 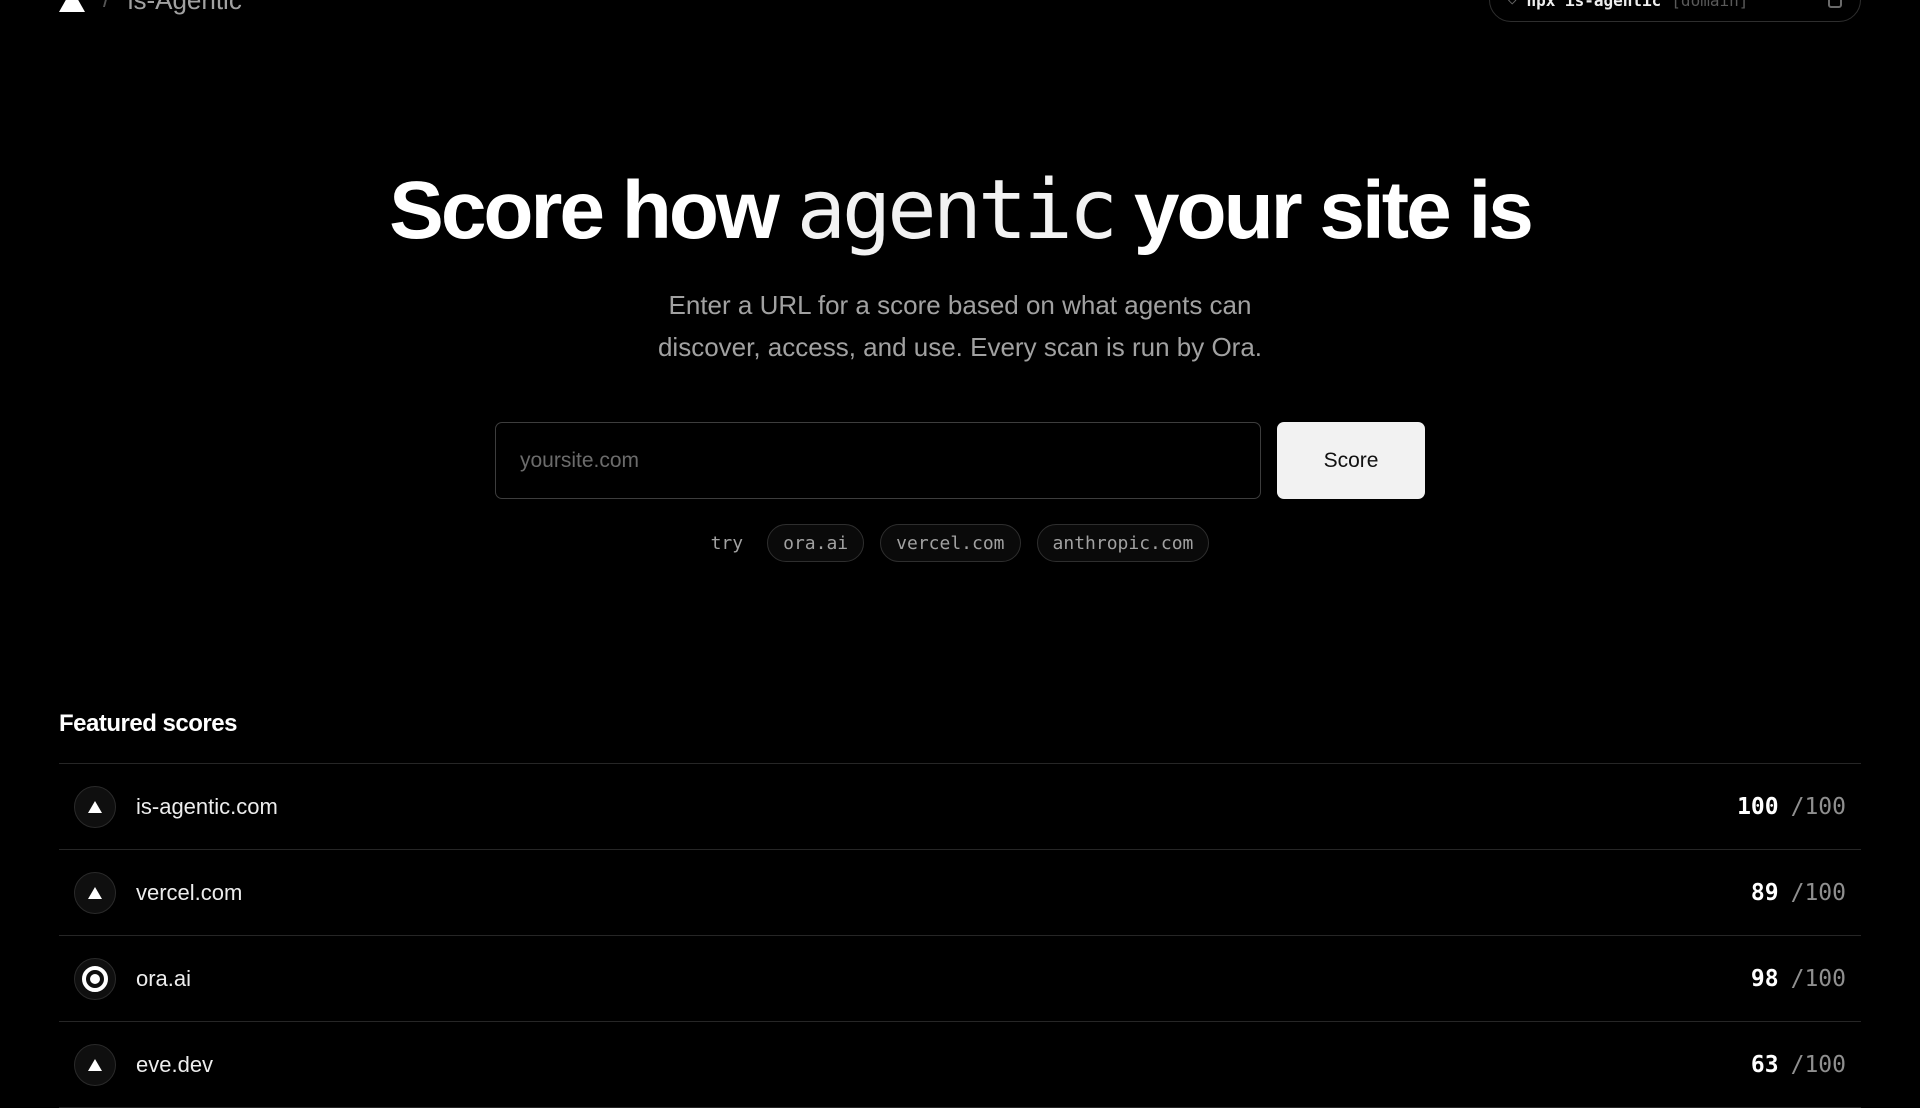 I want to click on target-icon, so click(x=95, y=978).